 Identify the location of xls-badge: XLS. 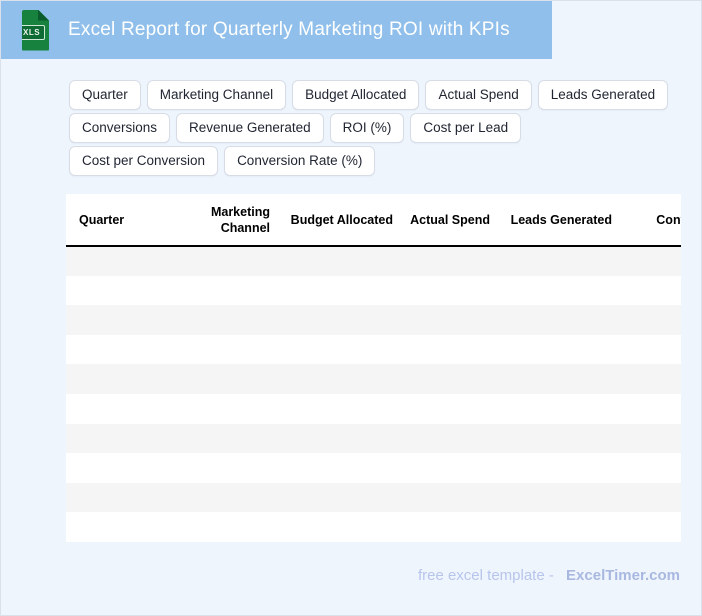
(34, 32).